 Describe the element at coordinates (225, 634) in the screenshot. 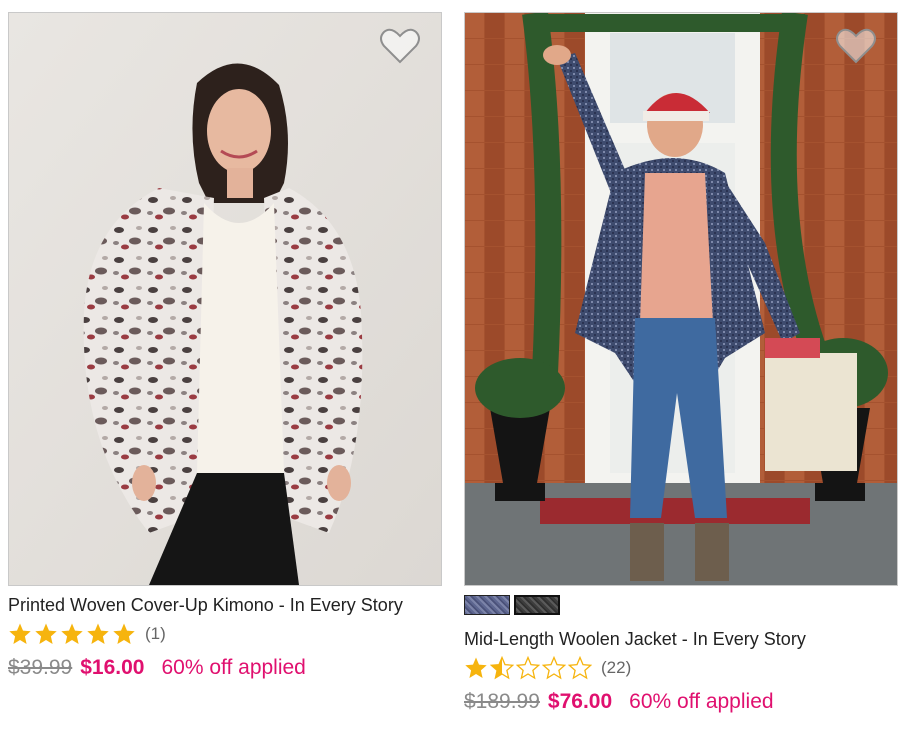

I see `product-rating: (1)` at that location.